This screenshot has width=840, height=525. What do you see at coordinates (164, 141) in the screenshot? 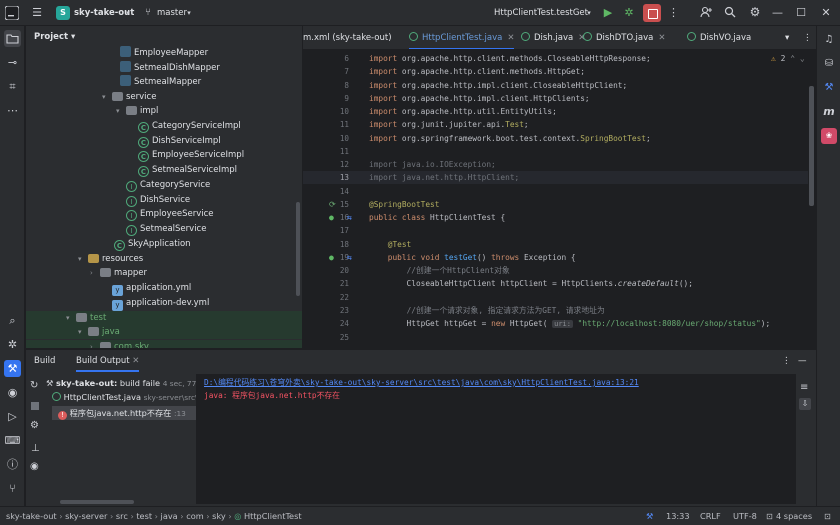
I see `tree-item: C DishServiceImpl` at bounding box center [164, 141].